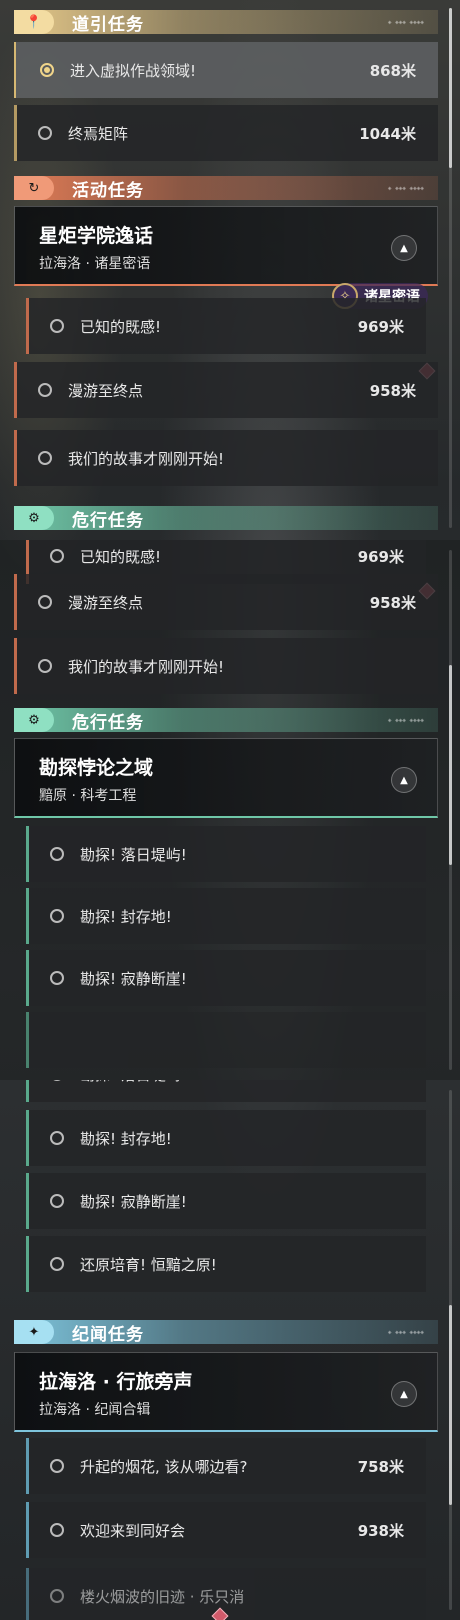  I want to click on subtask-row: 欢迎来到同好会 938米, so click(226, 1530).